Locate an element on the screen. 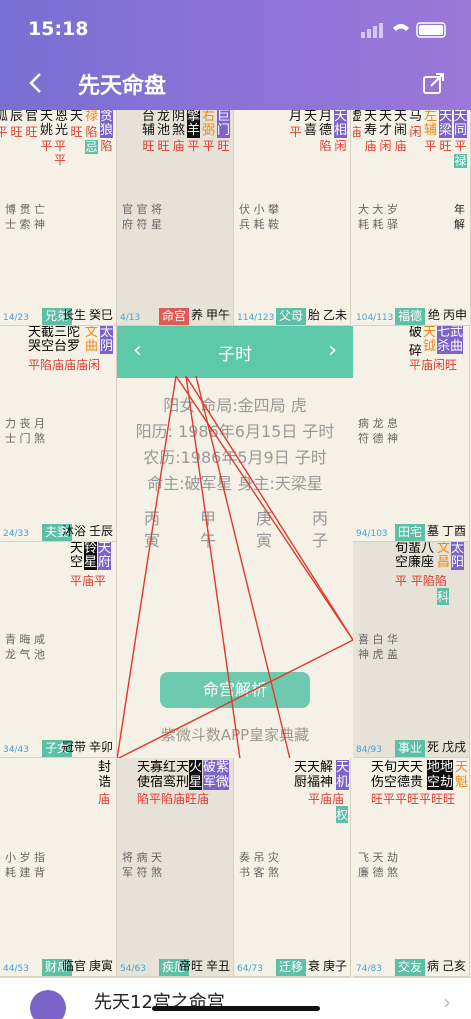 This screenshot has height=1019, width=471. info-line-3: 农历:1986年5月9日 子时 is located at coordinates (235, 457).